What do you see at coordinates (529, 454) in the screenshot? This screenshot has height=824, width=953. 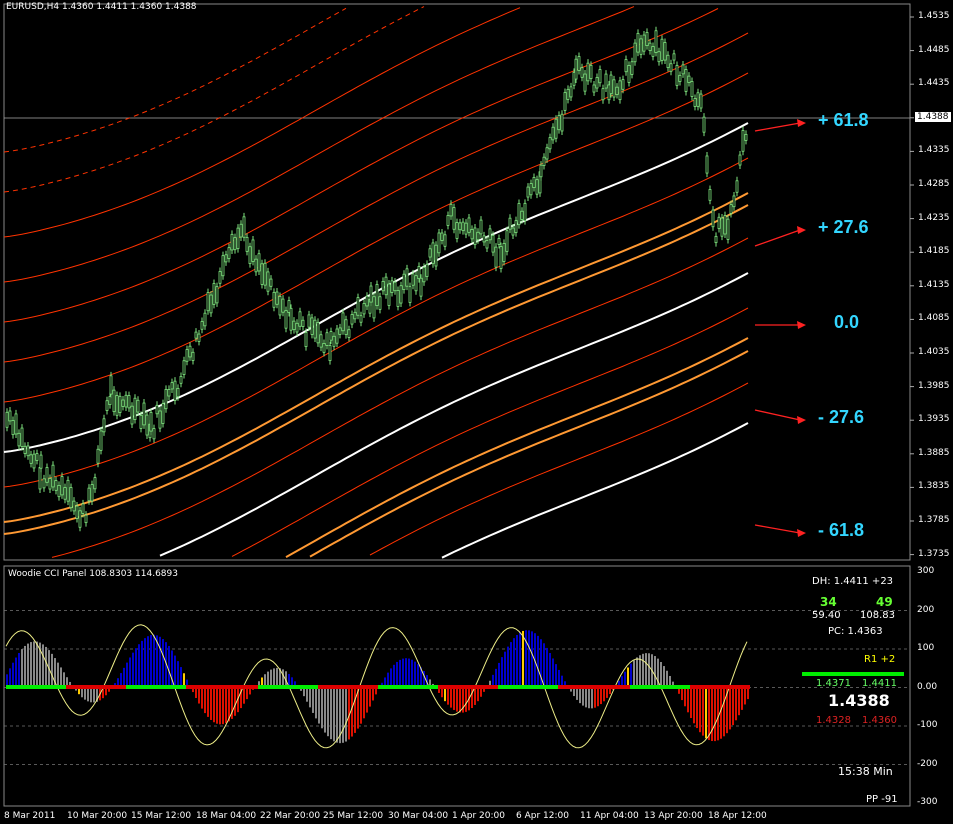 I see `band-line` at bounding box center [529, 454].